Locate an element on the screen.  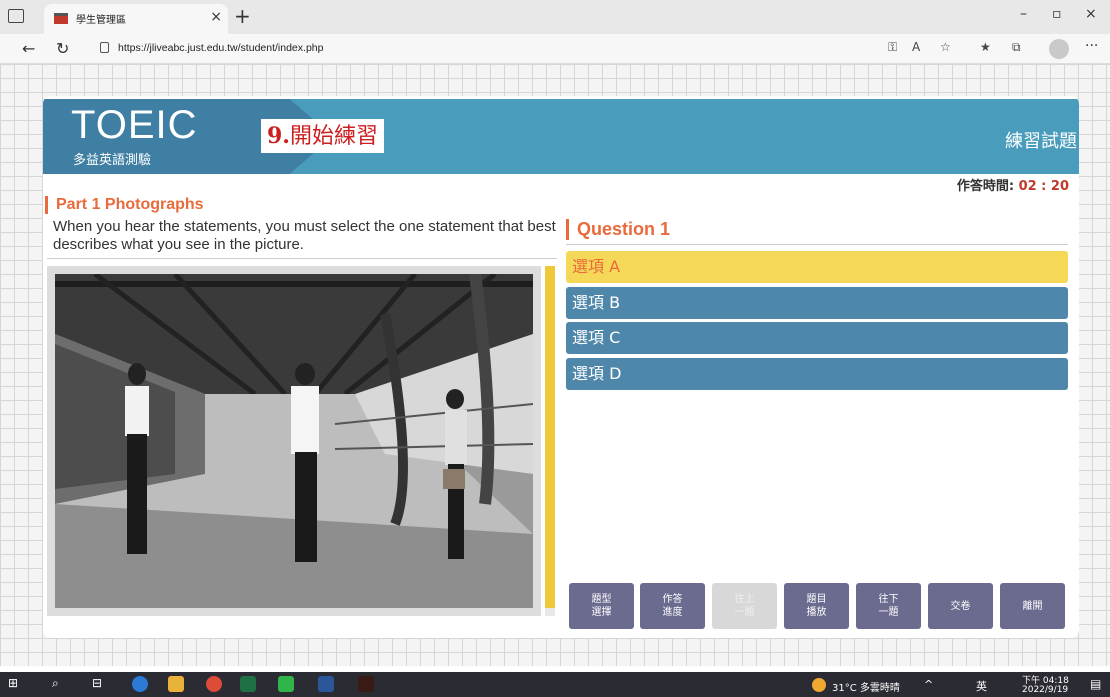
play-question-button: 題目 播放 is located at coordinates (816, 606).